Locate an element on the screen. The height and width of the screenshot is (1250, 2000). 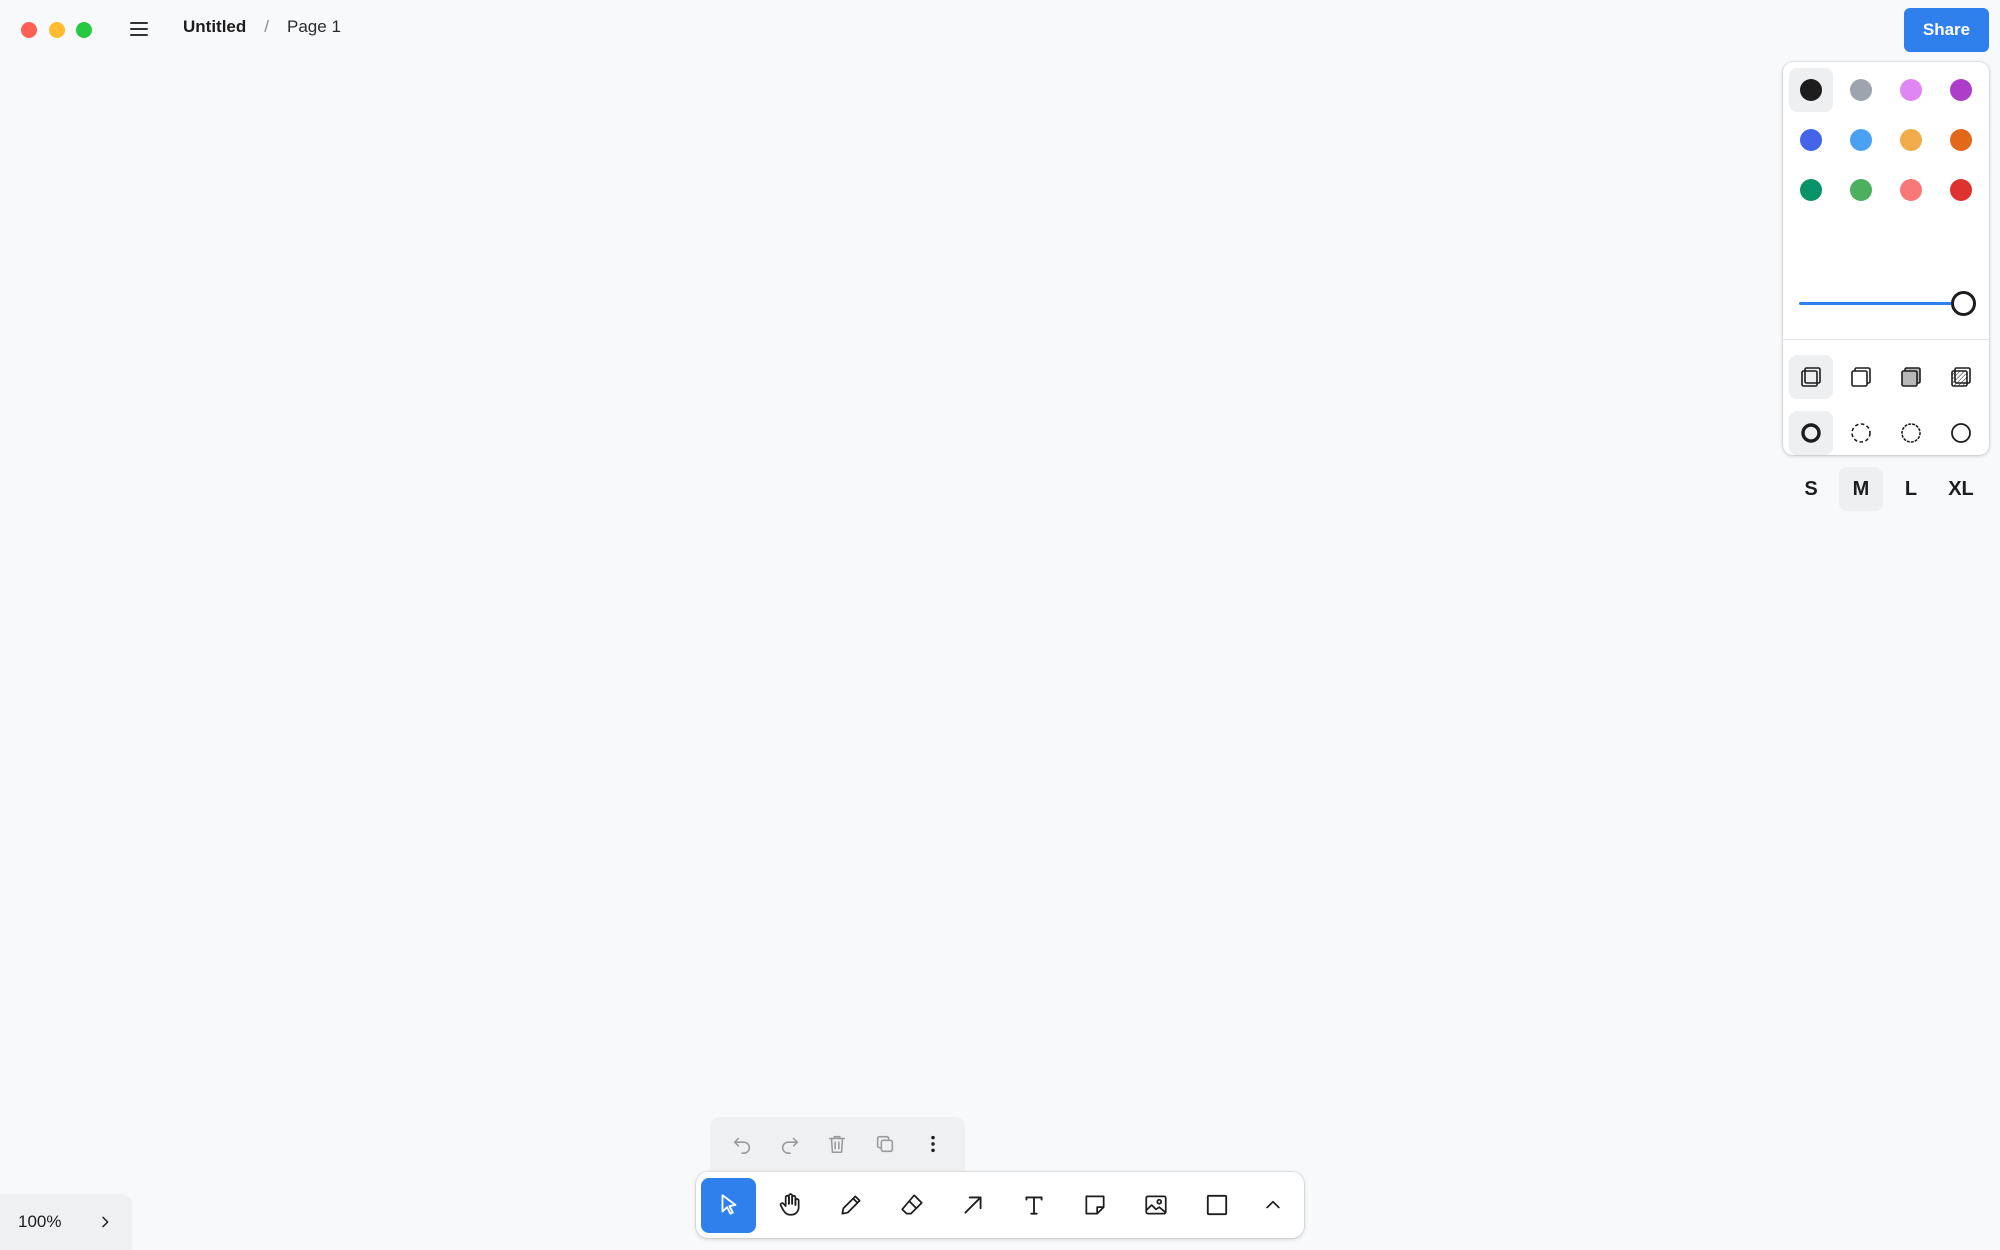
rectangle-icon is located at coordinates (1216, 1205).